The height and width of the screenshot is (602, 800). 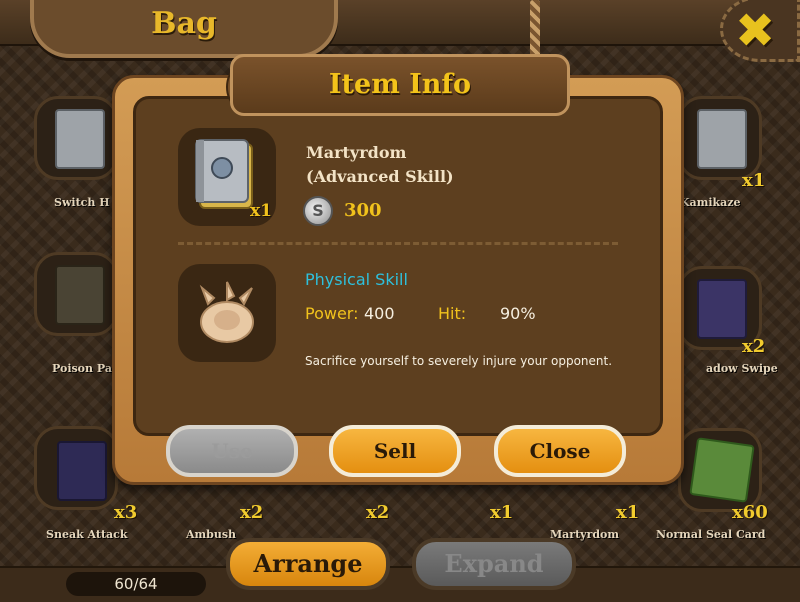 I want to click on x-close-icon: ✖, so click(x=755, y=31).